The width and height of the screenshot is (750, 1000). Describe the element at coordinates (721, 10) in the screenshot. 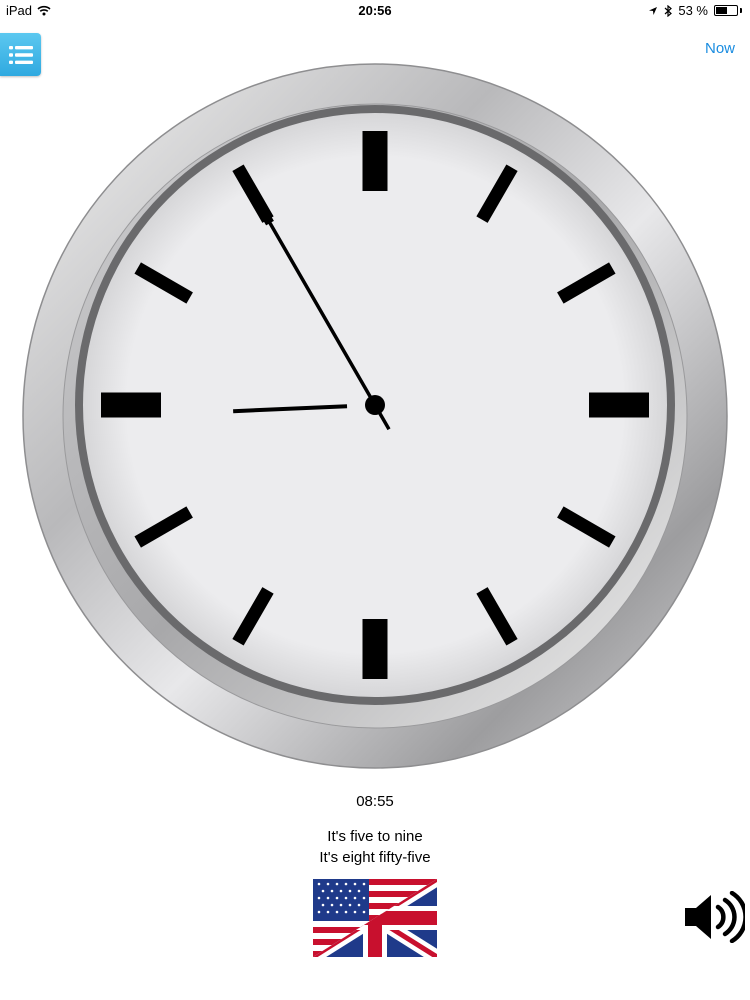

I see `battery-level` at that location.